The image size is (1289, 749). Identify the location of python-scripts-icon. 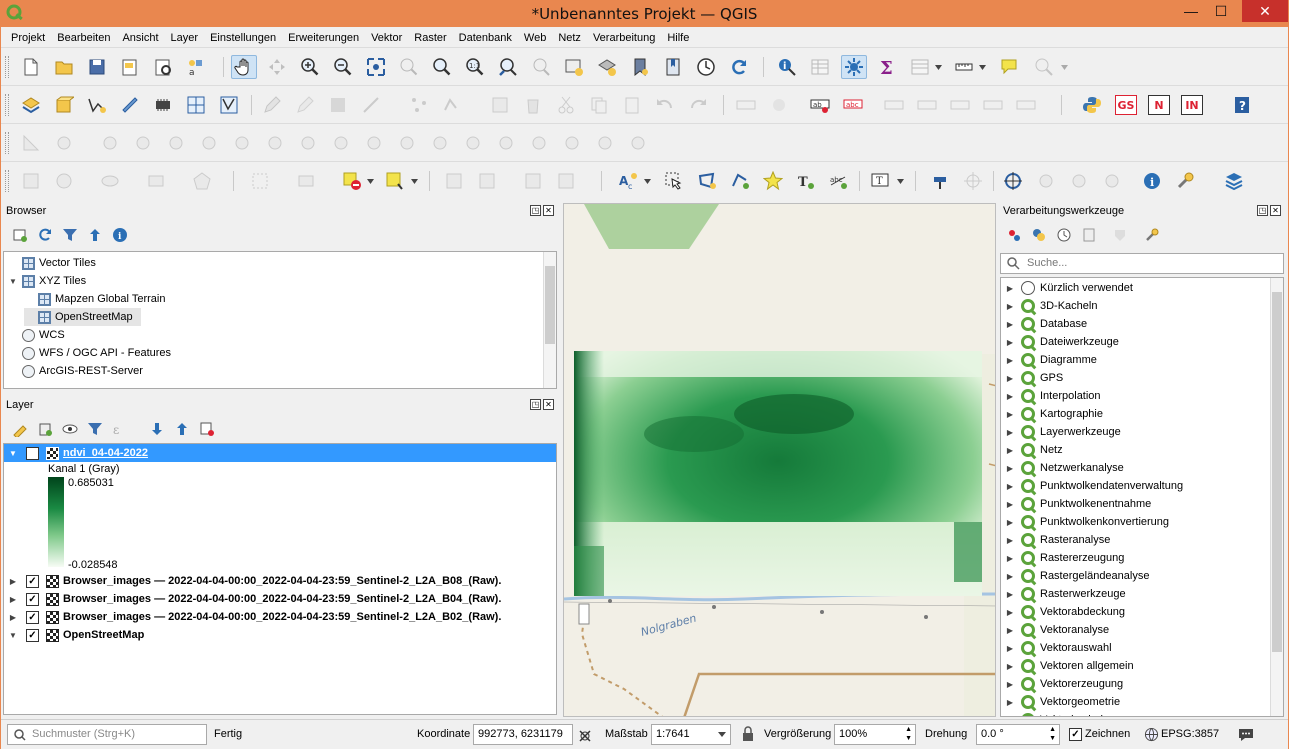
(1039, 235).